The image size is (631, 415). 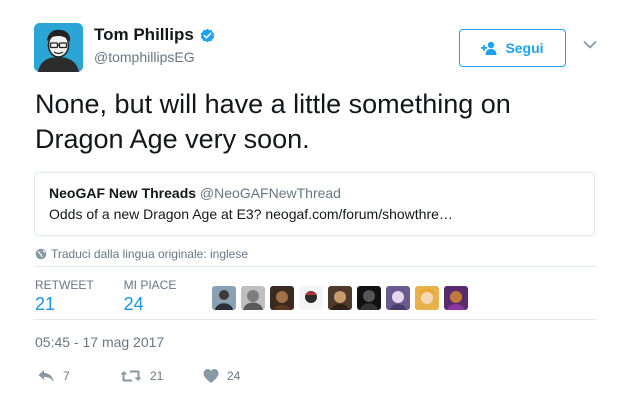 What do you see at coordinates (66, 376) in the screenshot?
I see `reply-count: 7` at bounding box center [66, 376].